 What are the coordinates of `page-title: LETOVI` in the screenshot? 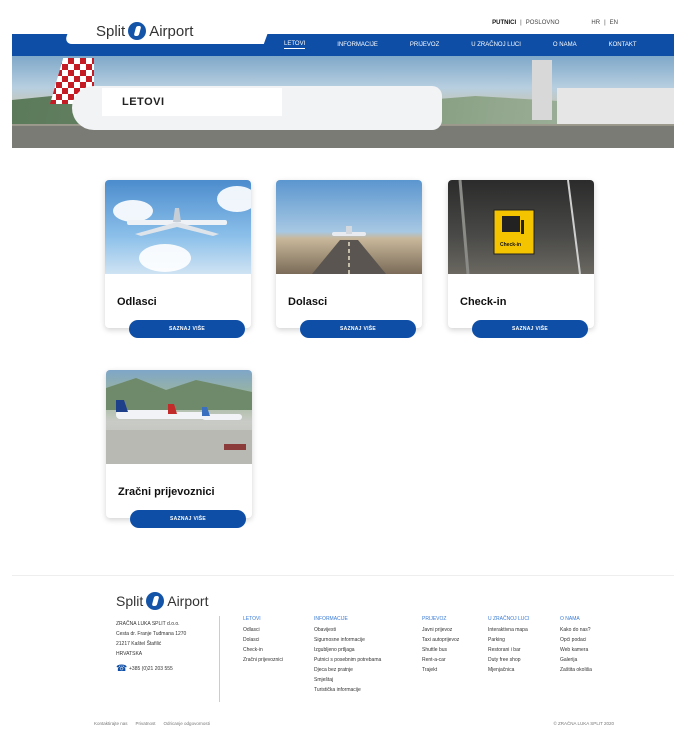 It's located at (192, 102).